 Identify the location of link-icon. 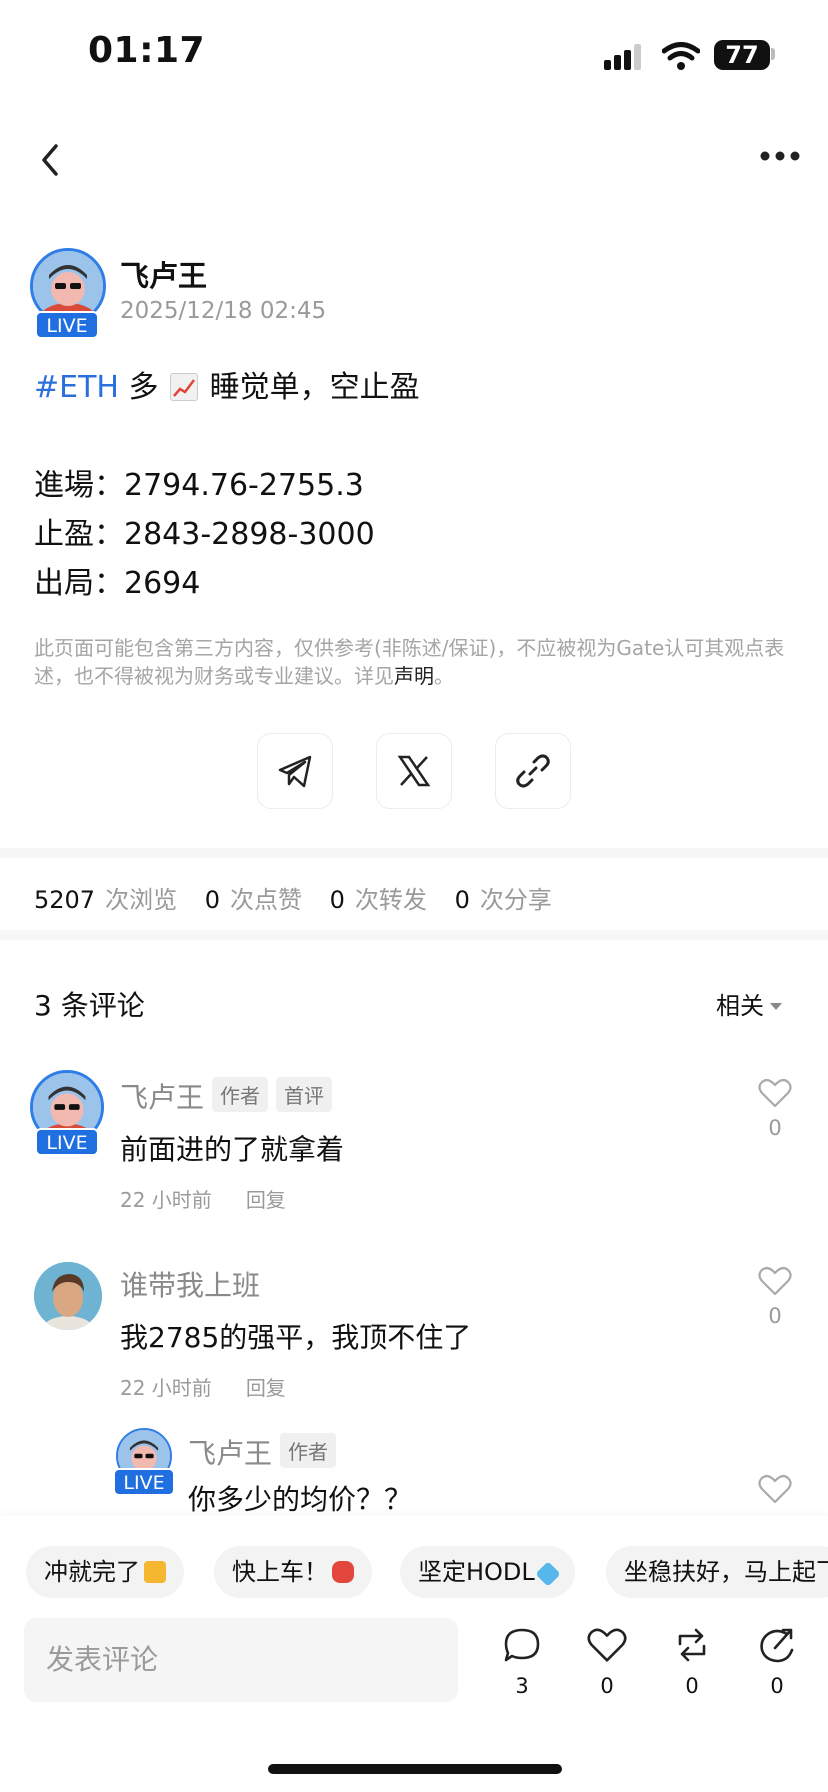
(533, 771).